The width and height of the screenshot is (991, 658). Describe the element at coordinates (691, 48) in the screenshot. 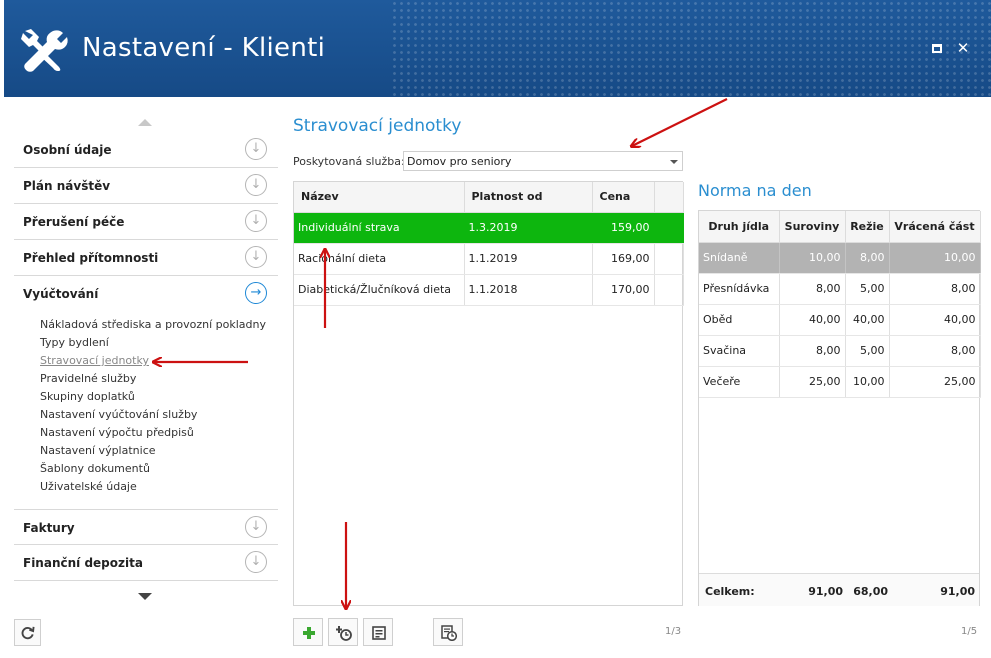

I see `header-pattern` at that location.